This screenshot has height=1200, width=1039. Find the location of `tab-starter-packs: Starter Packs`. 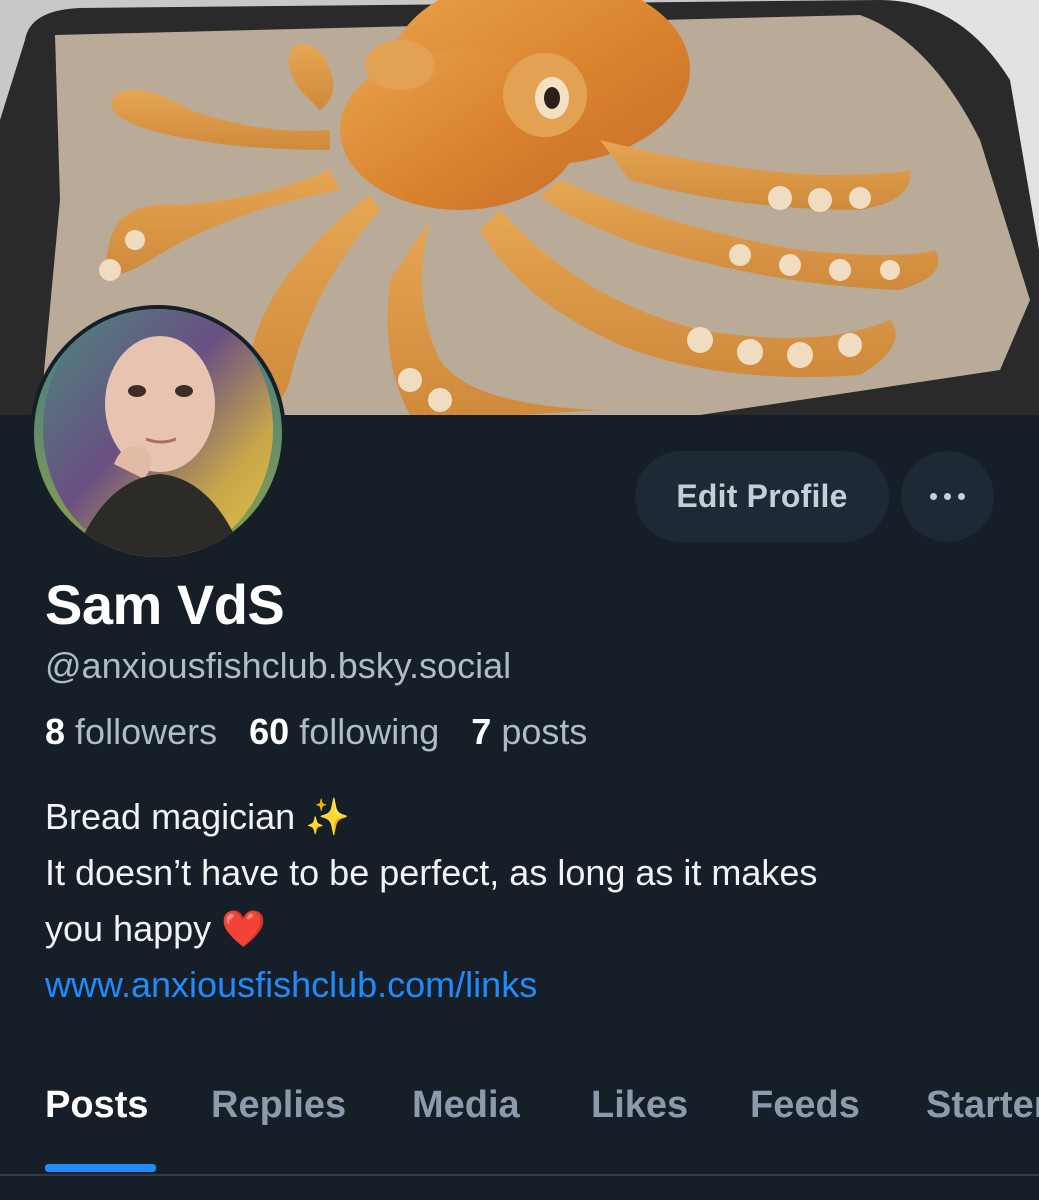

tab-starter-packs: Starter Packs is located at coordinates (982, 1105).